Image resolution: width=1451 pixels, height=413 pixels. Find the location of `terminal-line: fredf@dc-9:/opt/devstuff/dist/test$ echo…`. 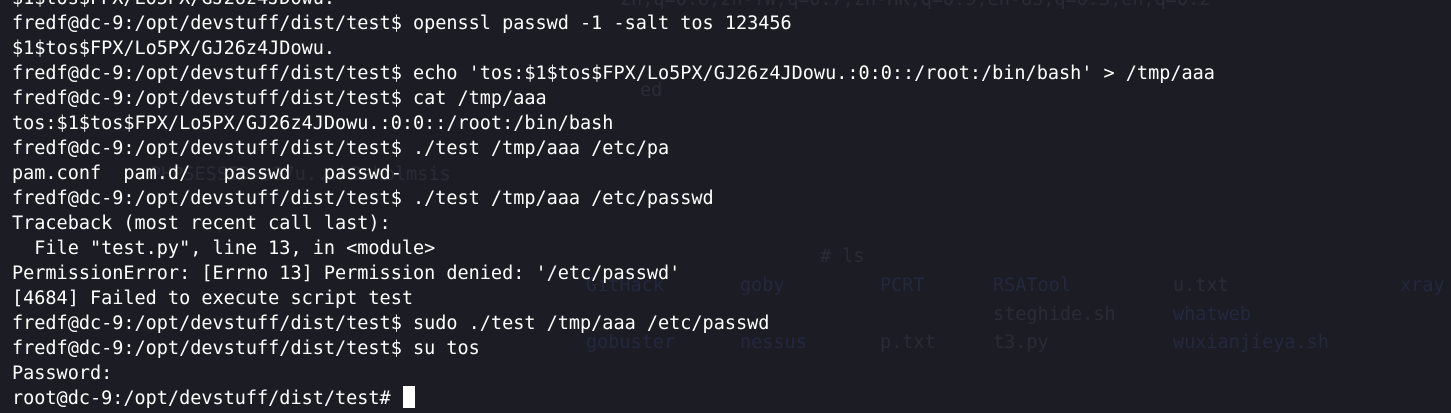

terminal-line: fredf@dc-9:/opt/devstuff/dist/test$ echo… is located at coordinates (613, 73).